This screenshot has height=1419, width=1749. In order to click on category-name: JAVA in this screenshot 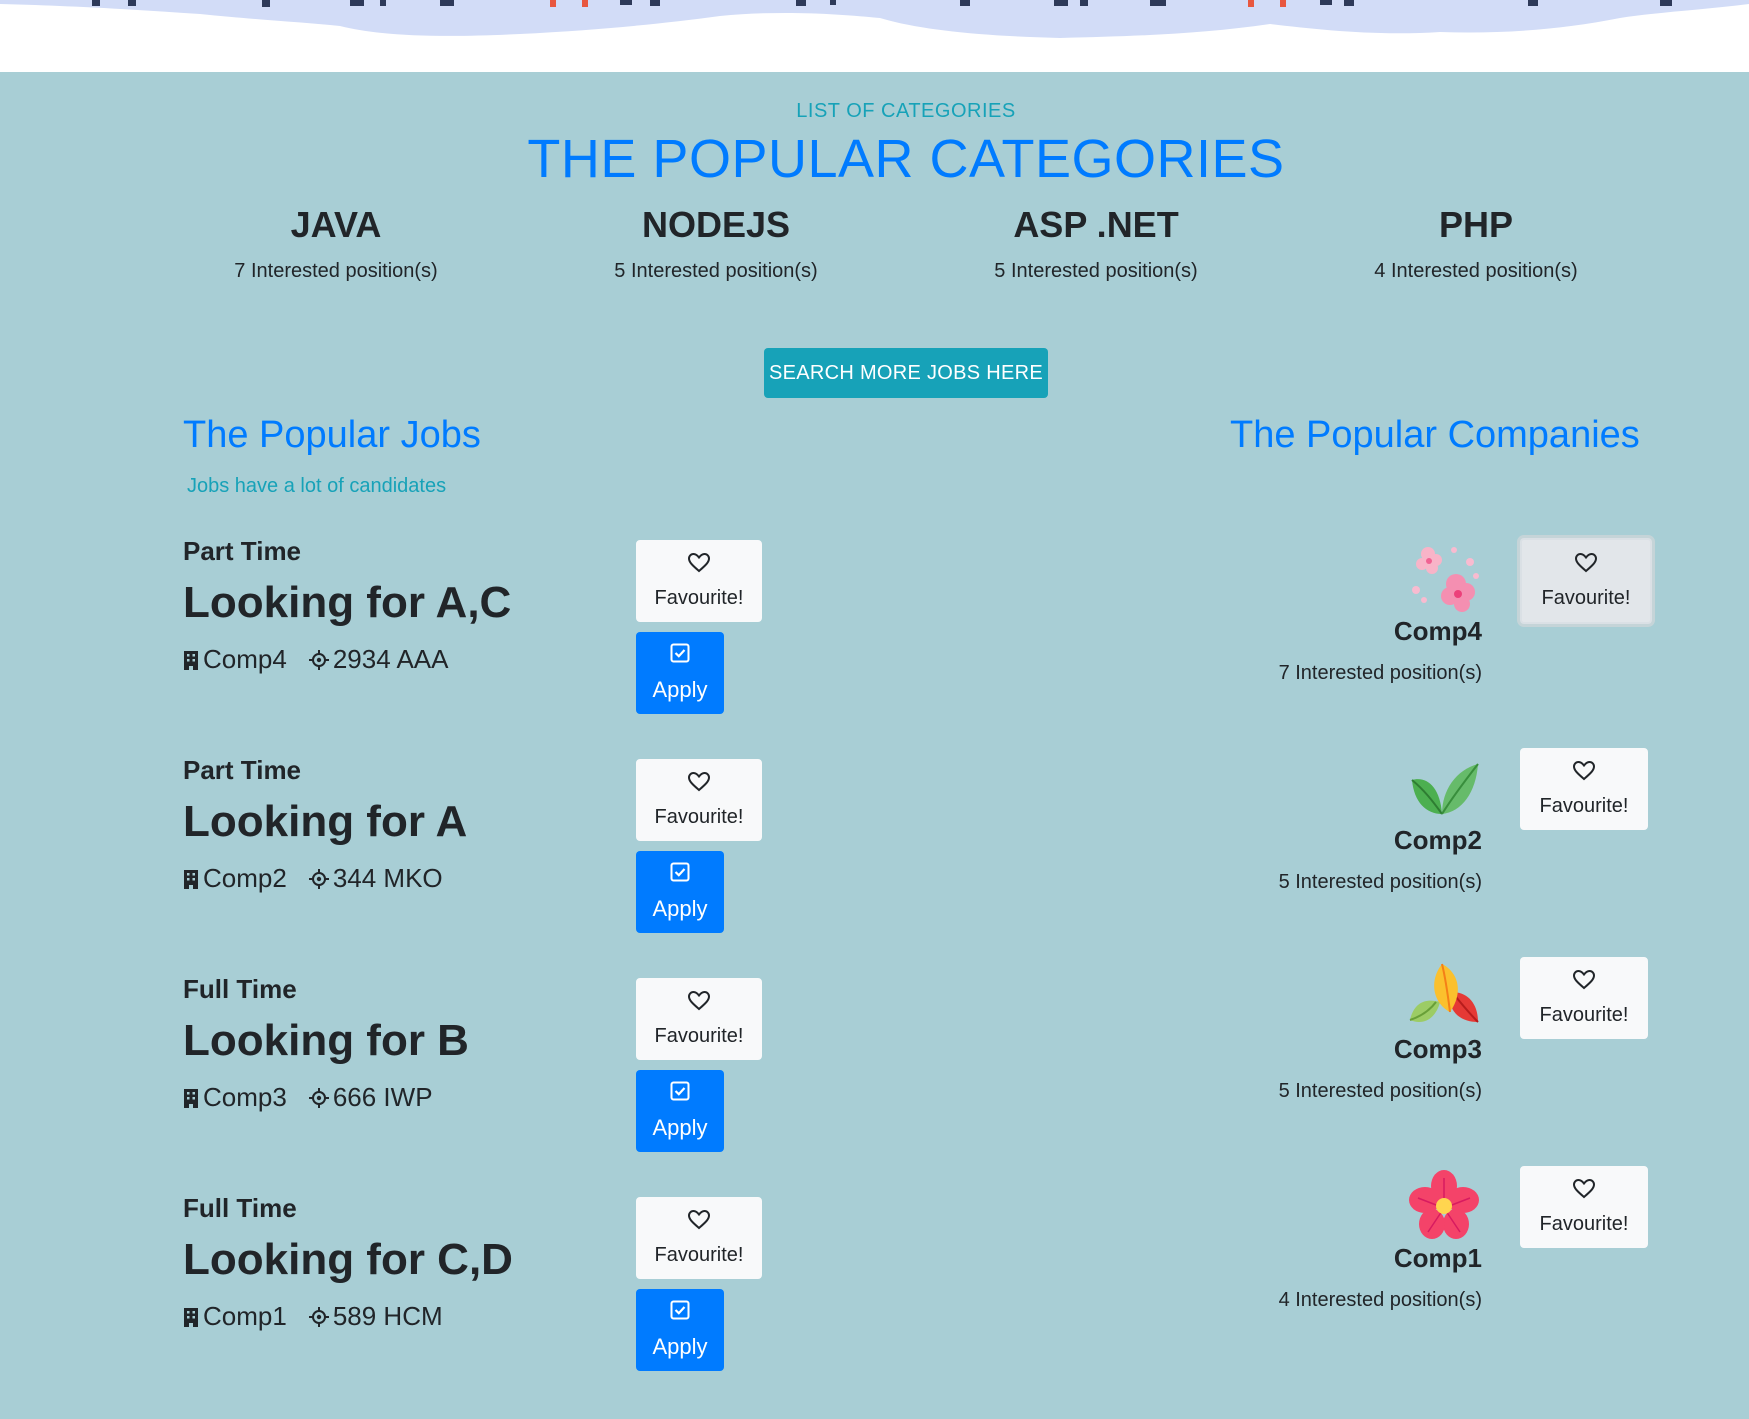, I will do `click(336, 224)`.